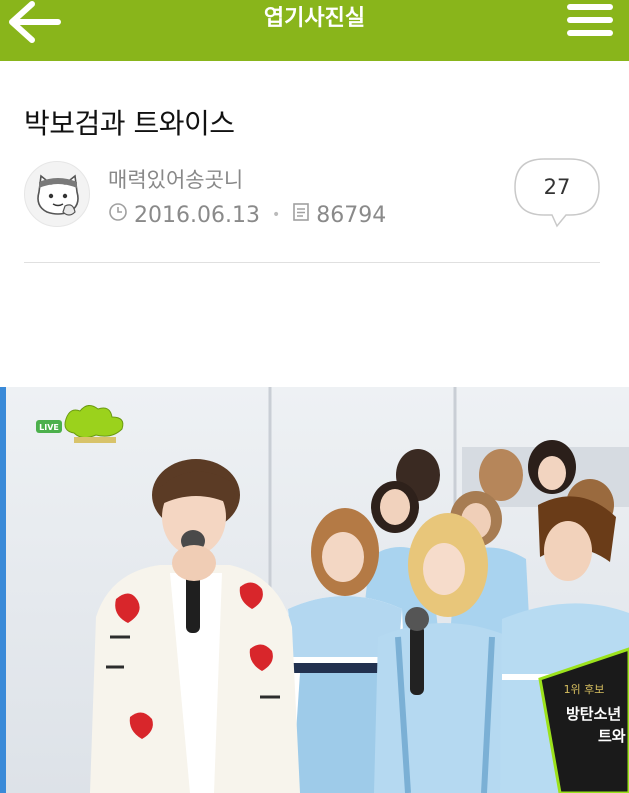 The image size is (629, 793). I want to click on hamburger-menu-icon, so click(590, 7).